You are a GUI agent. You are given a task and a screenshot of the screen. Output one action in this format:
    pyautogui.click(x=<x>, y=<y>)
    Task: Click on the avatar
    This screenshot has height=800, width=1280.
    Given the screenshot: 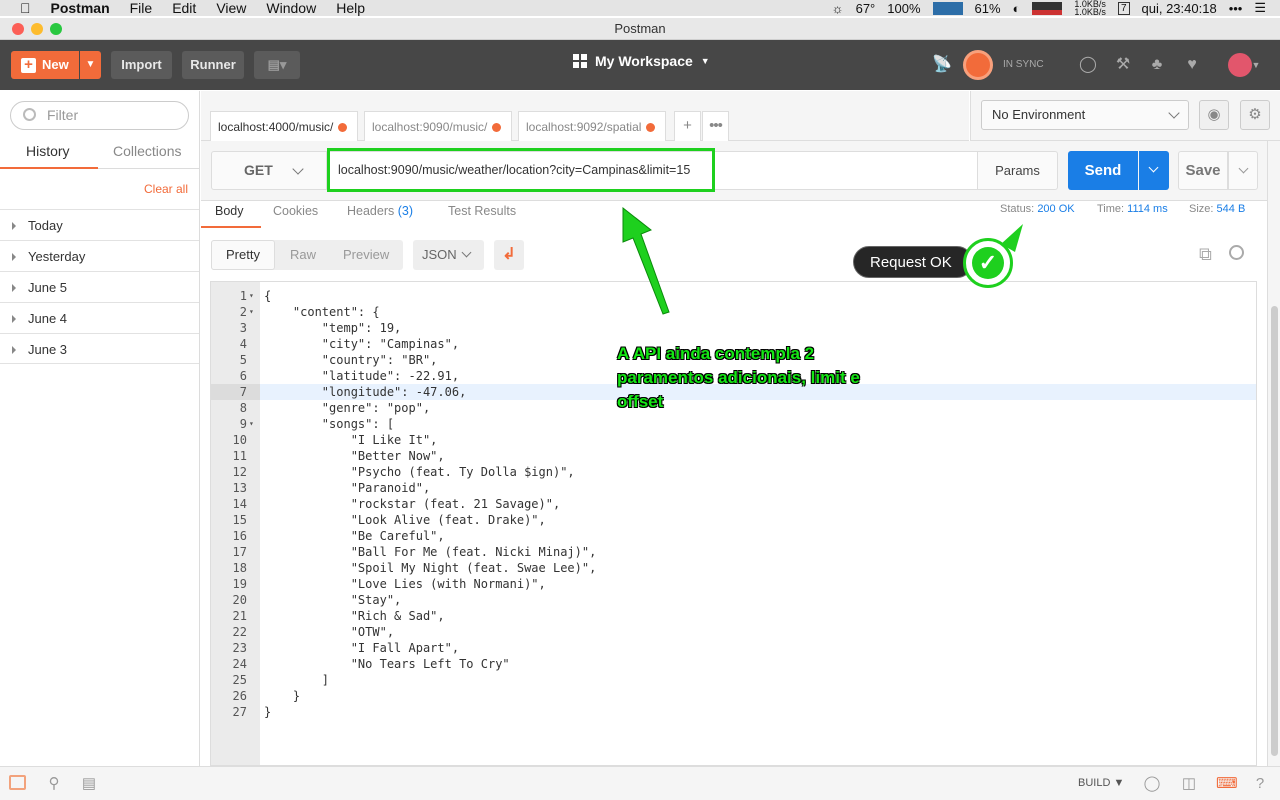 What is the action you would take?
    pyautogui.click(x=1240, y=65)
    